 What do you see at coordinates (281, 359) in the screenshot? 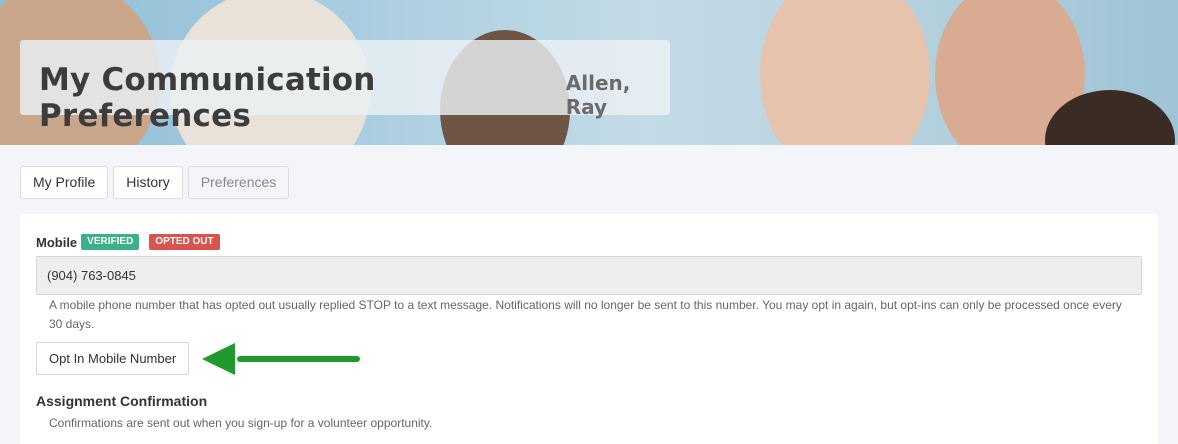
I see `arrow-annotation-icon` at bounding box center [281, 359].